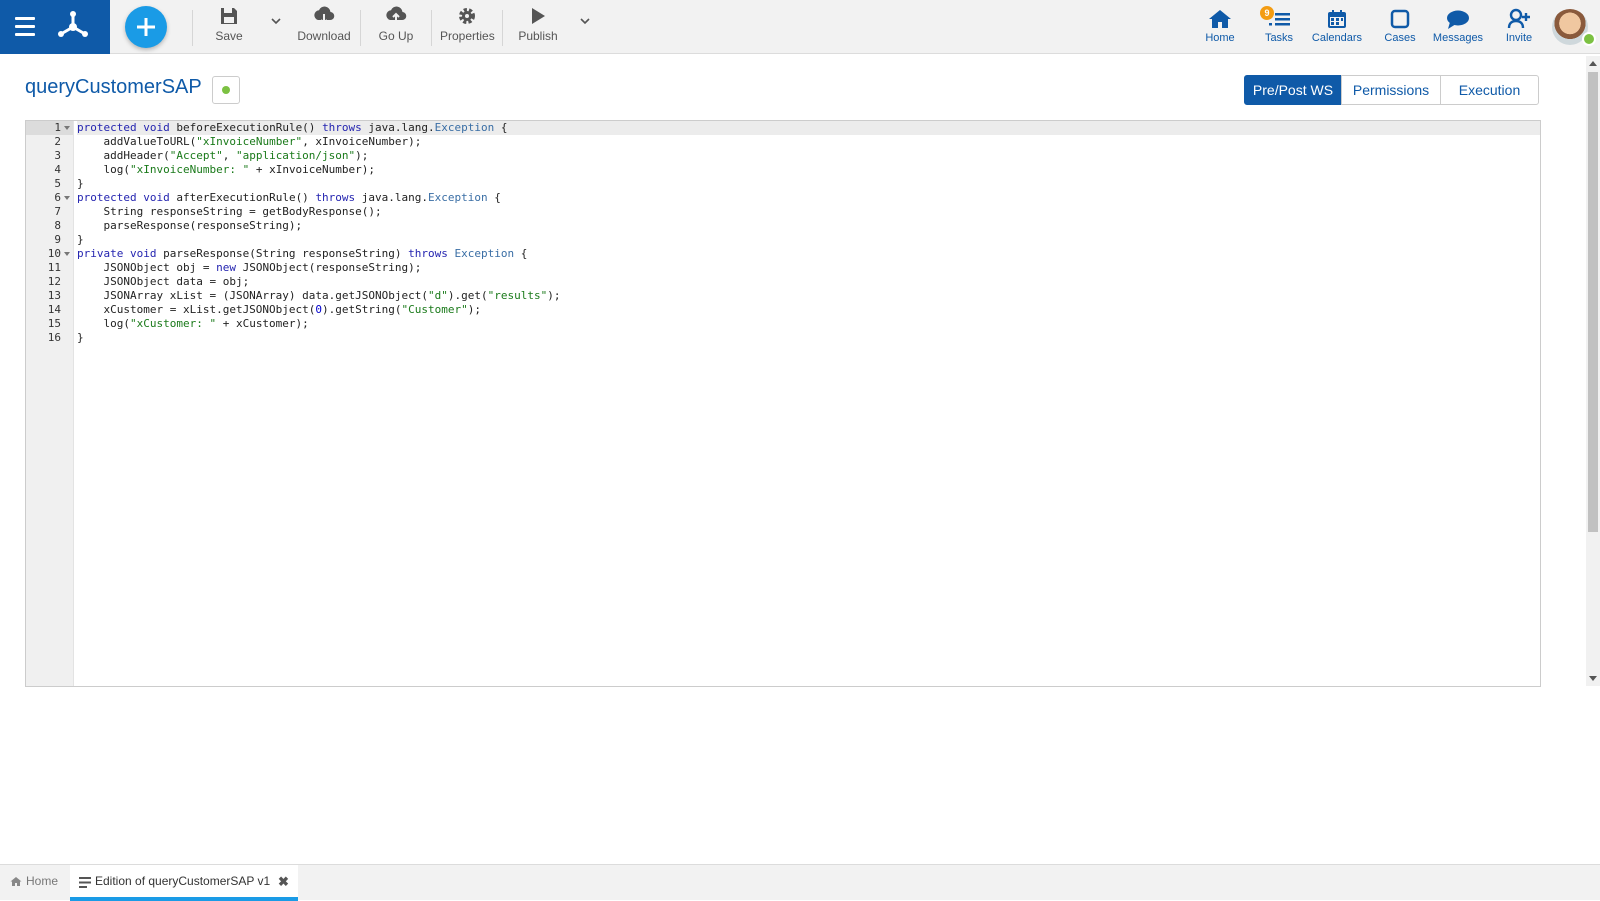  What do you see at coordinates (1400, 38) in the screenshot?
I see `nav-cases-label: Cases` at bounding box center [1400, 38].